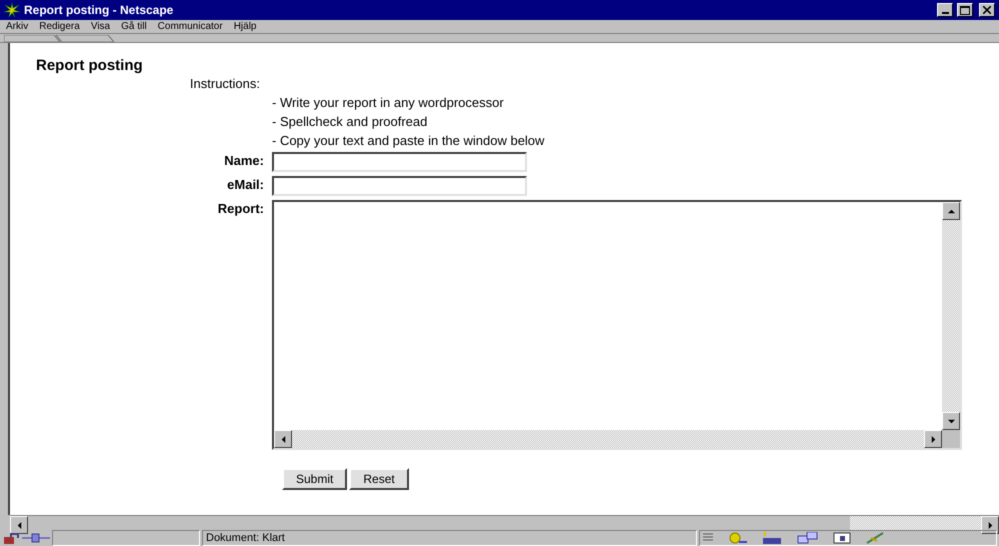  What do you see at coordinates (12, 10) in the screenshot?
I see `star-logo-icon` at bounding box center [12, 10].